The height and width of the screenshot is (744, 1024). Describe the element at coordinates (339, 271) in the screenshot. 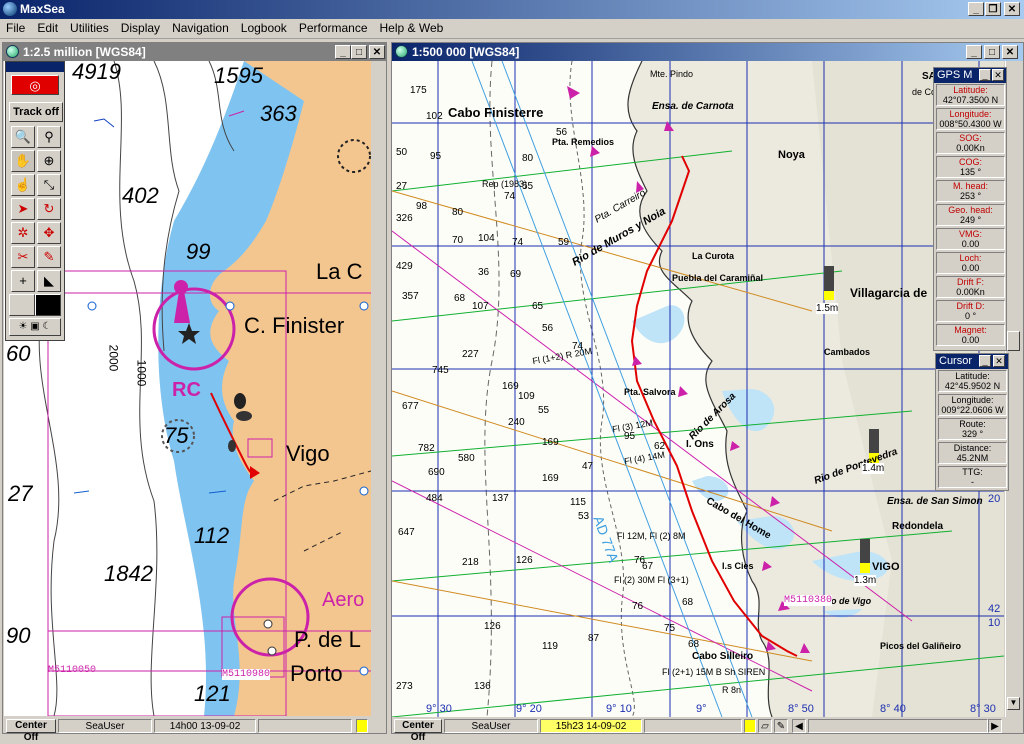

I see `place-label: La C` at that location.